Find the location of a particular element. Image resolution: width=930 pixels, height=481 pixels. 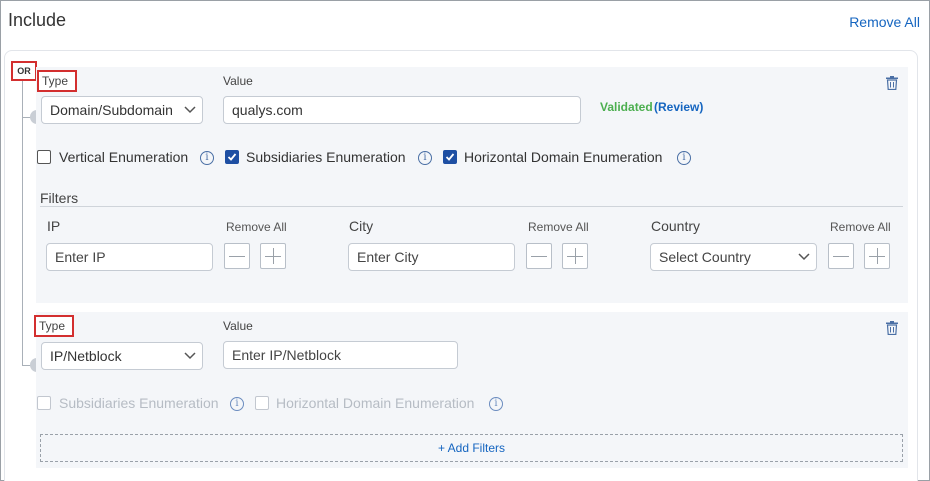

remove-all-link: Remove All is located at coordinates (884, 22).